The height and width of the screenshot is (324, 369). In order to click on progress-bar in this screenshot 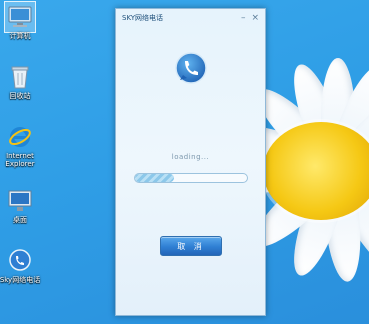, I will do `click(191, 178)`.